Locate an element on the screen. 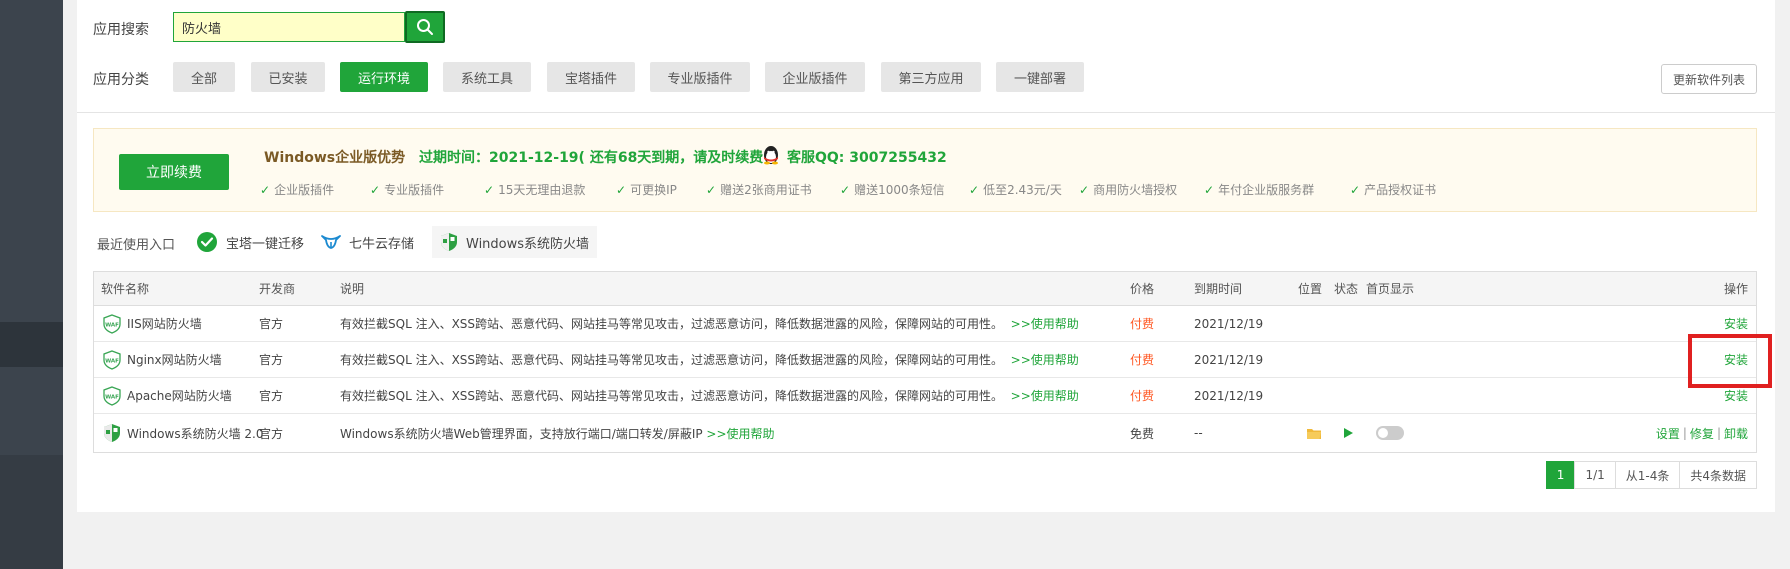  promo-title: Windows企业版优势 is located at coordinates (335, 158).